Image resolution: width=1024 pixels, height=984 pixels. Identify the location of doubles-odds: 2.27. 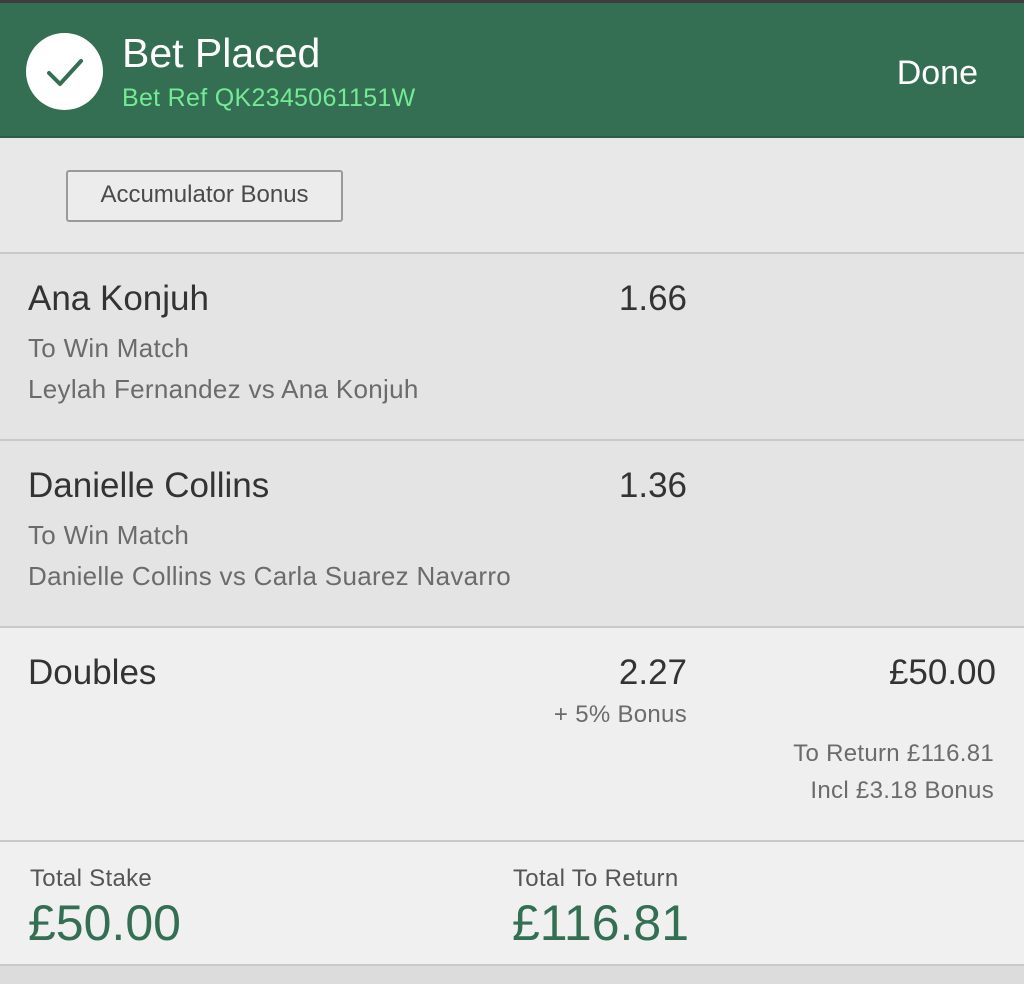
(652, 672).